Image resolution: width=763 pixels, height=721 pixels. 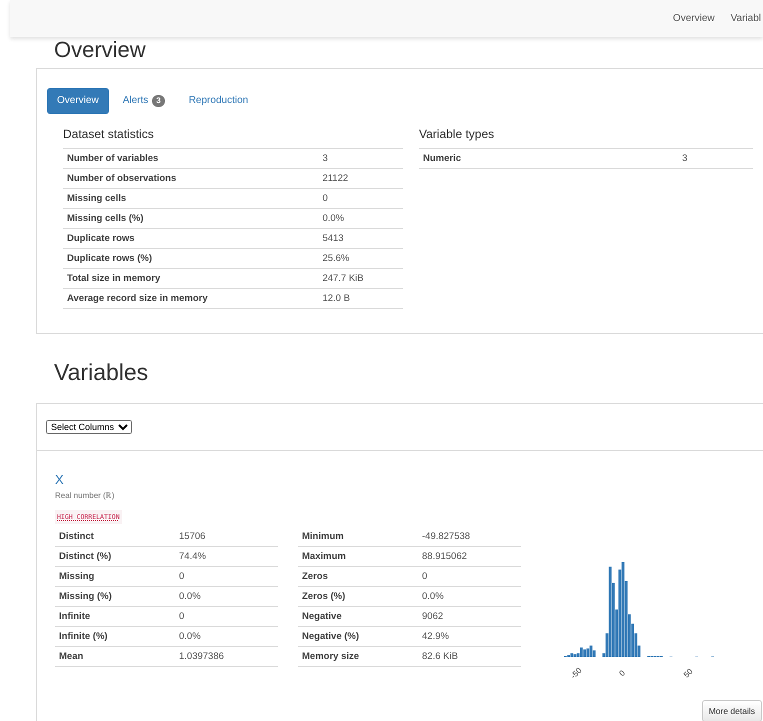 What do you see at coordinates (360, 178) in the screenshot?
I see `stat-value: 21122` at bounding box center [360, 178].